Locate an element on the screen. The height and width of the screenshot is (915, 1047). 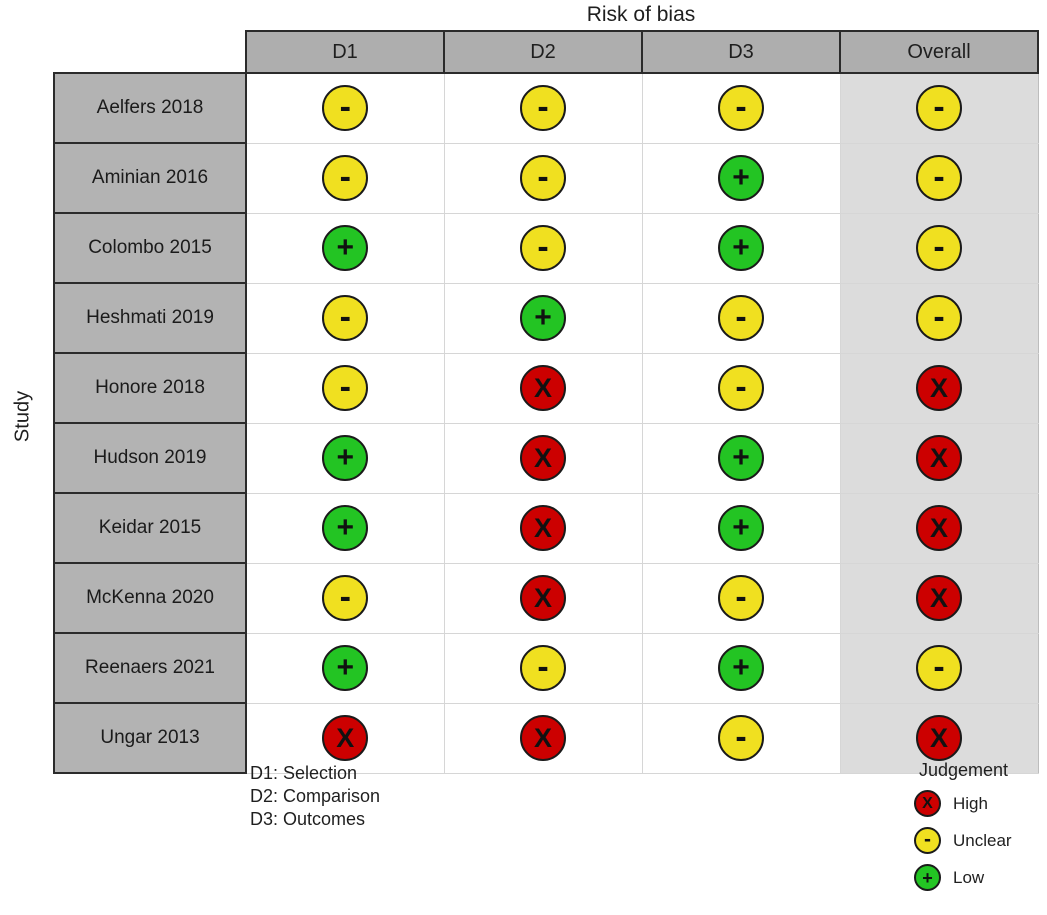
domain-key-line: D2: Comparison is located at coordinates (315, 796).